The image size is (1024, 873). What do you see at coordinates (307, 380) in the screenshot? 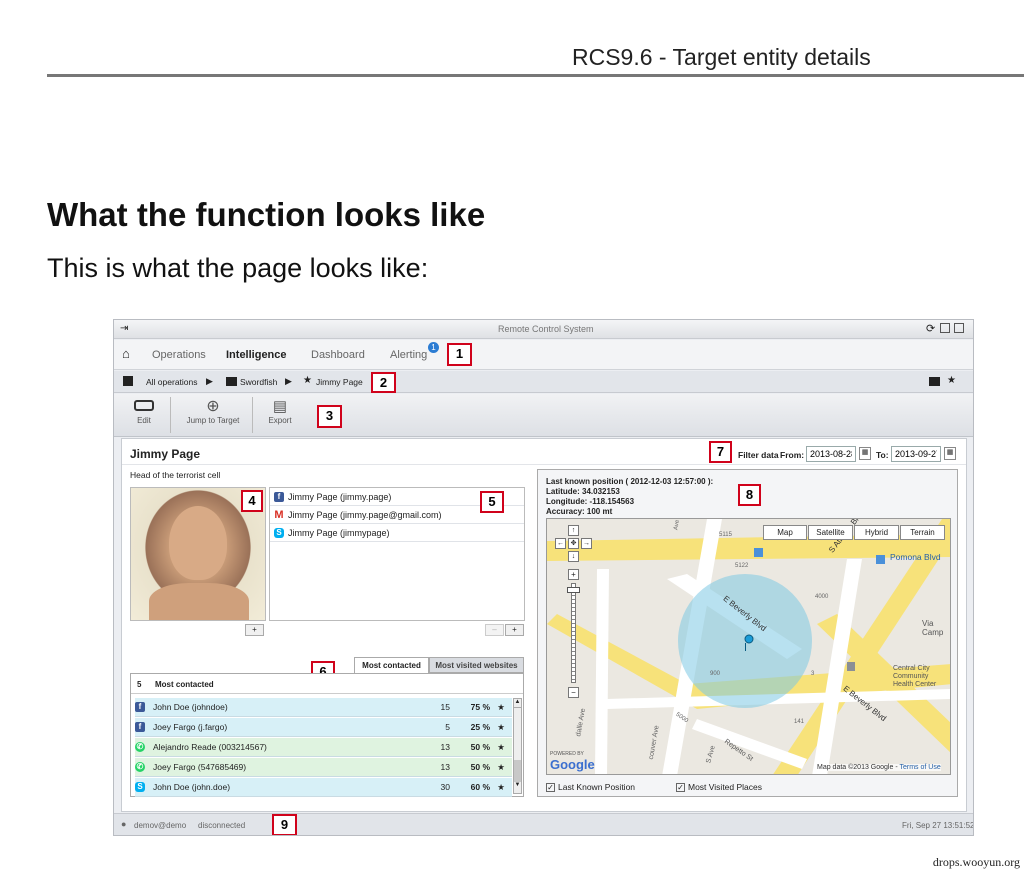
I see `target-star-icon: ★` at bounding box center [307, 380].